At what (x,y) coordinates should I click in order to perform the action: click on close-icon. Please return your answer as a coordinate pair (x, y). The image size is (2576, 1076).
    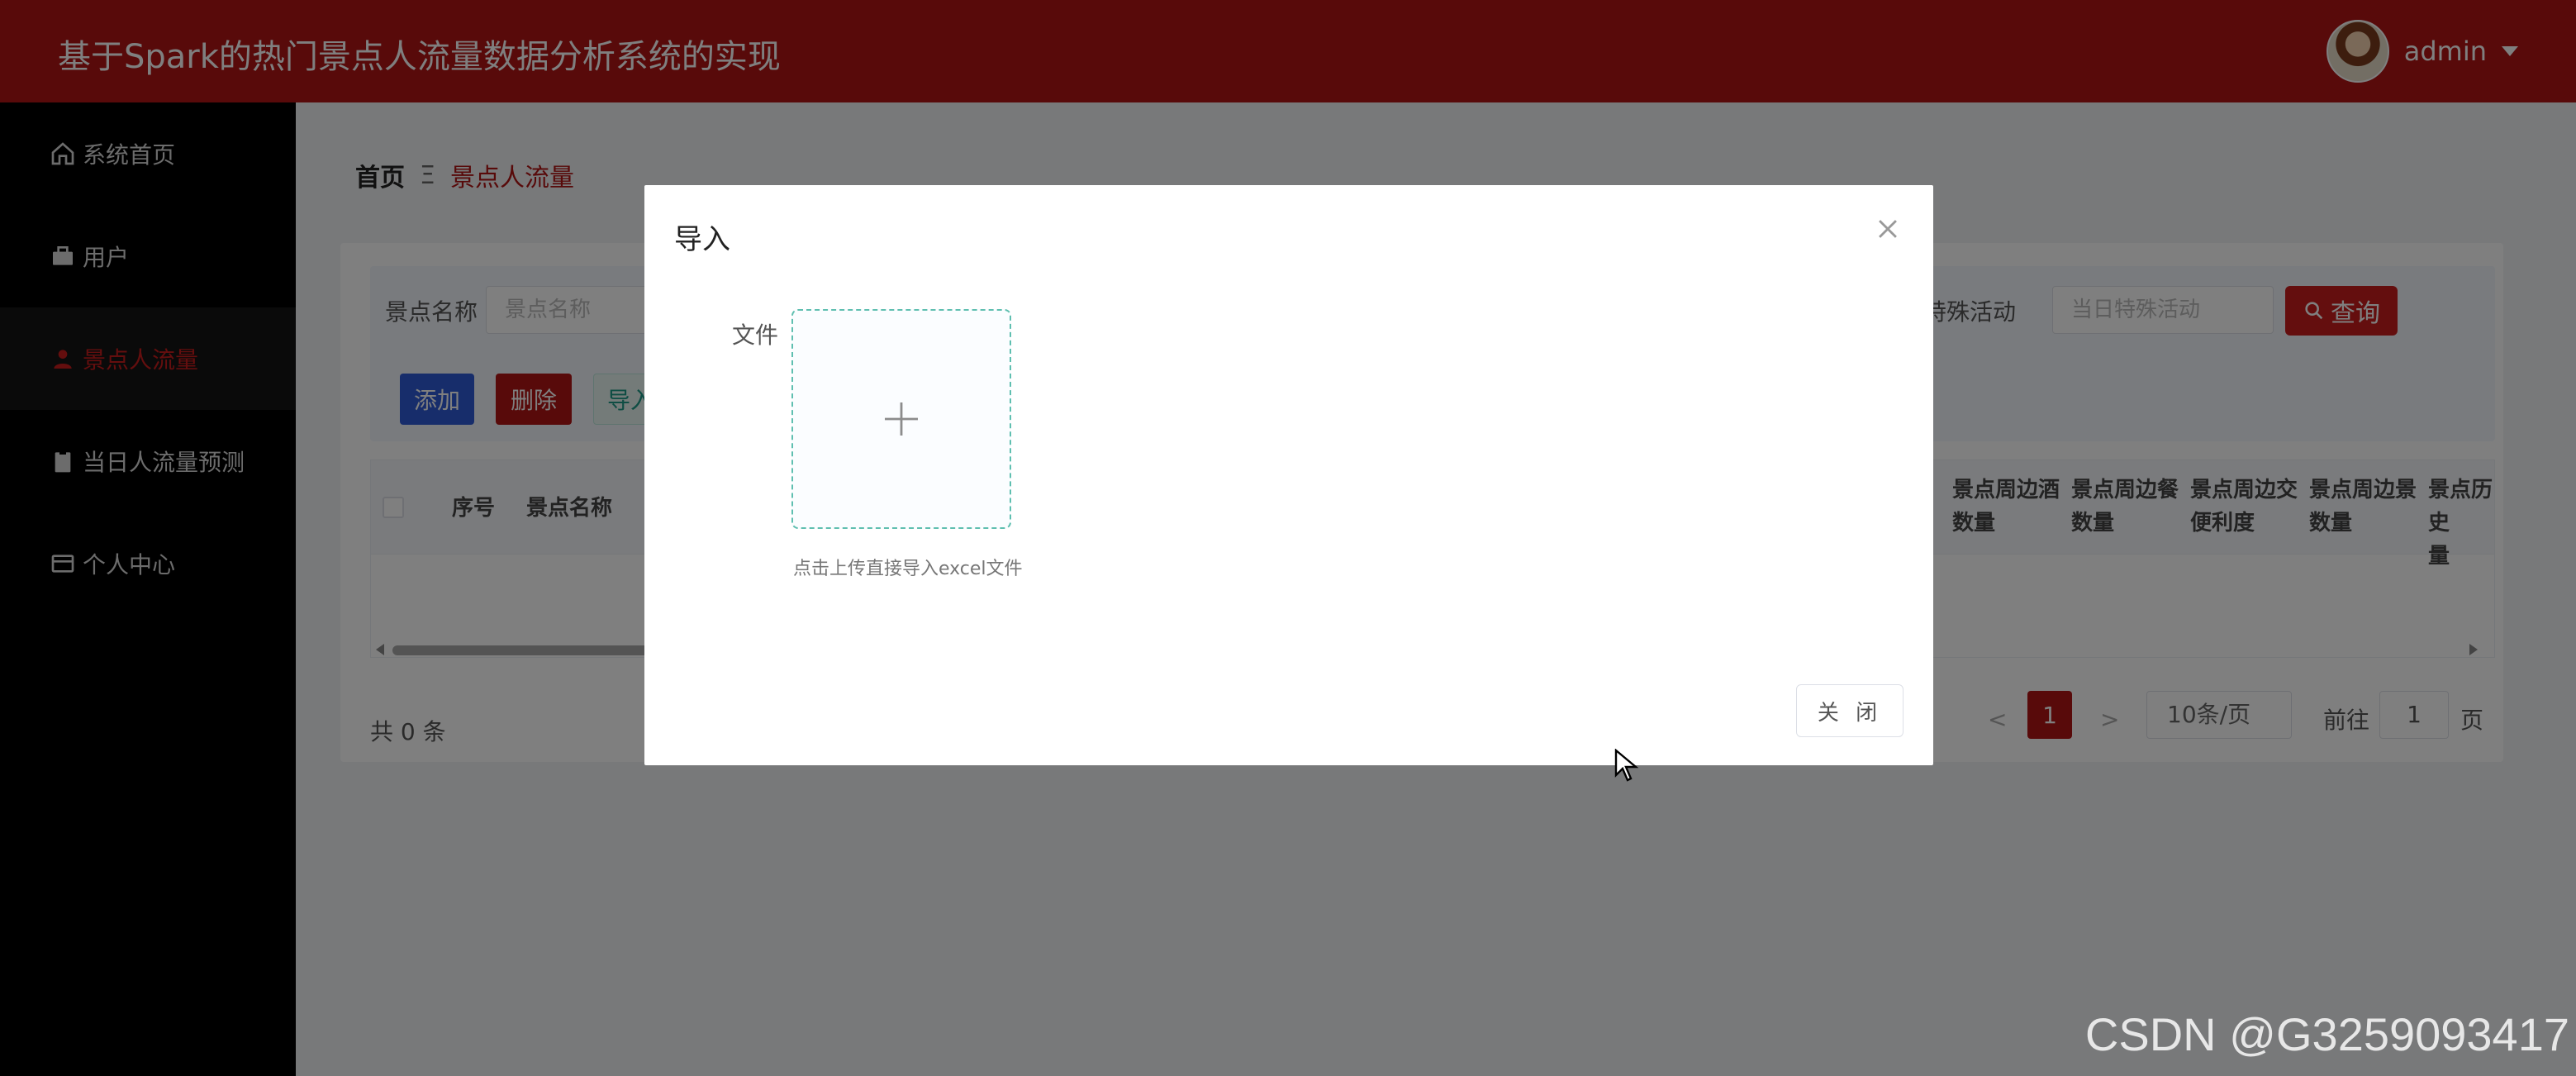
    Looking at the image, I should click on (1888, 229).